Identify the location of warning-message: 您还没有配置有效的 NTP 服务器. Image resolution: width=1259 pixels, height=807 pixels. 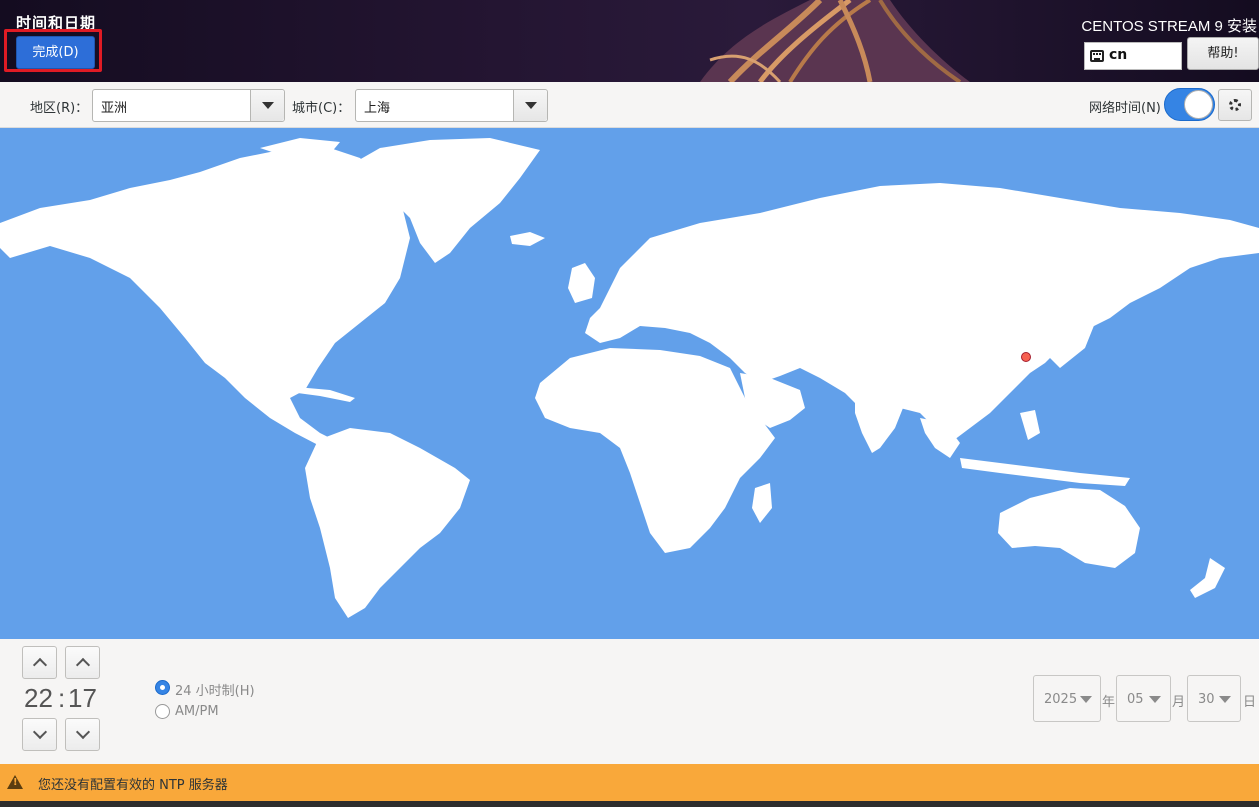
(133, 785).